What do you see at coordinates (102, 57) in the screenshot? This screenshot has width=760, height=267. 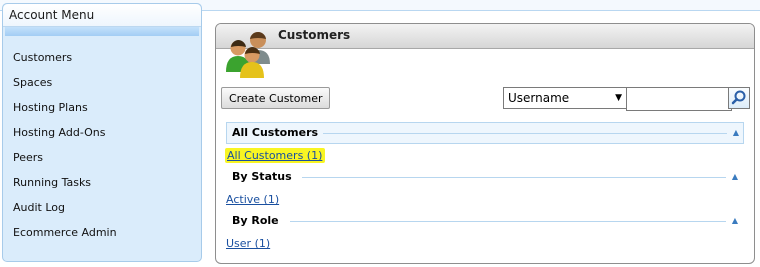 I see `sidebar-item-customers: Customers` at bounding box center [102, 57].